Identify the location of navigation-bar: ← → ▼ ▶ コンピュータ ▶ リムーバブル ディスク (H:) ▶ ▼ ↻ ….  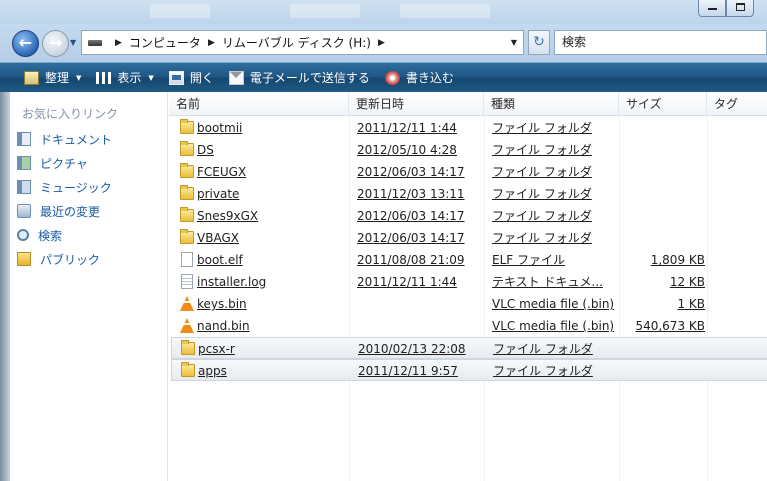
(383, 43).